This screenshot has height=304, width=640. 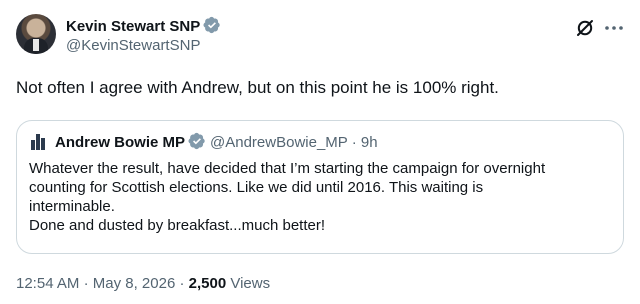 What do you see at coordinates (36, 34) in the screenshot?
I see `author-avatar` at bounding box center [36, 34].